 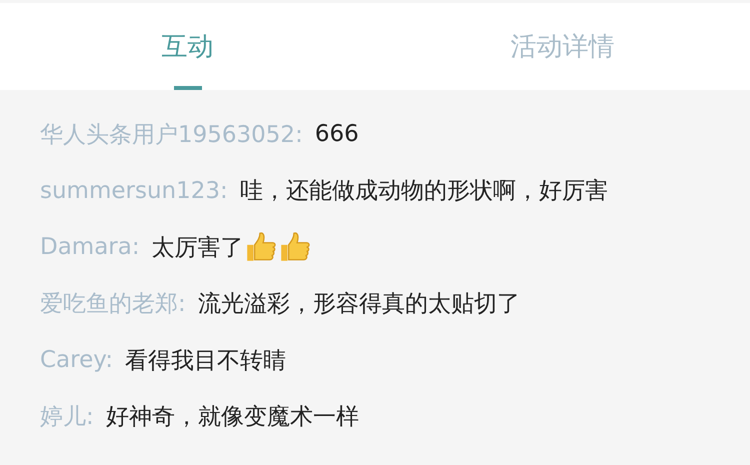 What do you see at coordinates (76, 360) in the screenshot?
I see `comment-author: Carey:` at bounding box center [76, 360].